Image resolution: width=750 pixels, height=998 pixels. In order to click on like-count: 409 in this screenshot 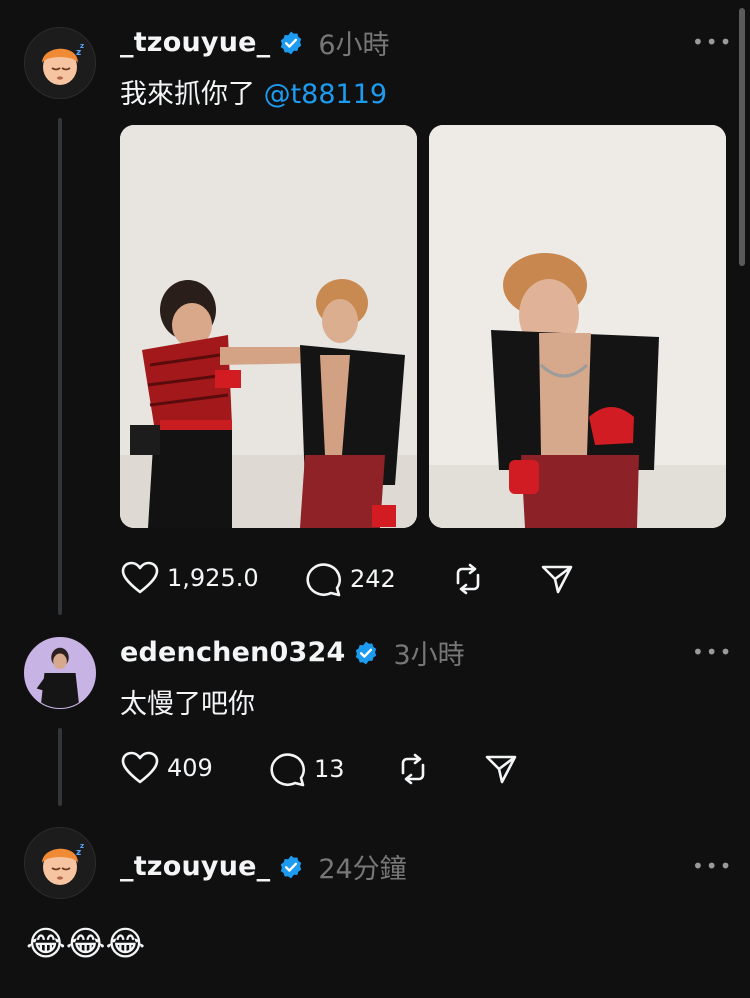, I will do `click(190, 768)`.